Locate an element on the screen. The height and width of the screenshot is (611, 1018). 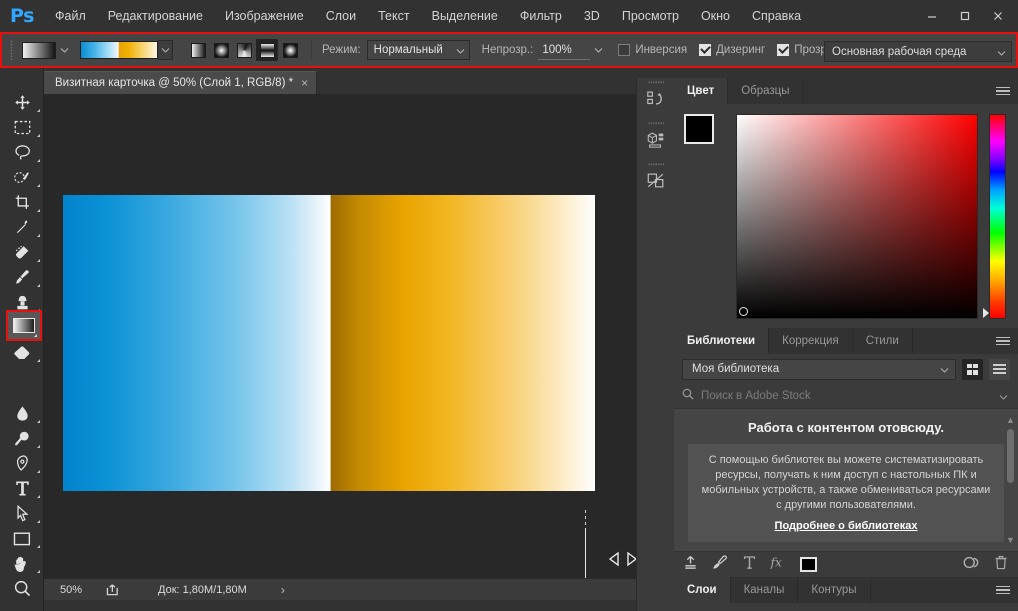
libraries-scrollbar: ▲ ▼ is located at coordinates (1010, 480).